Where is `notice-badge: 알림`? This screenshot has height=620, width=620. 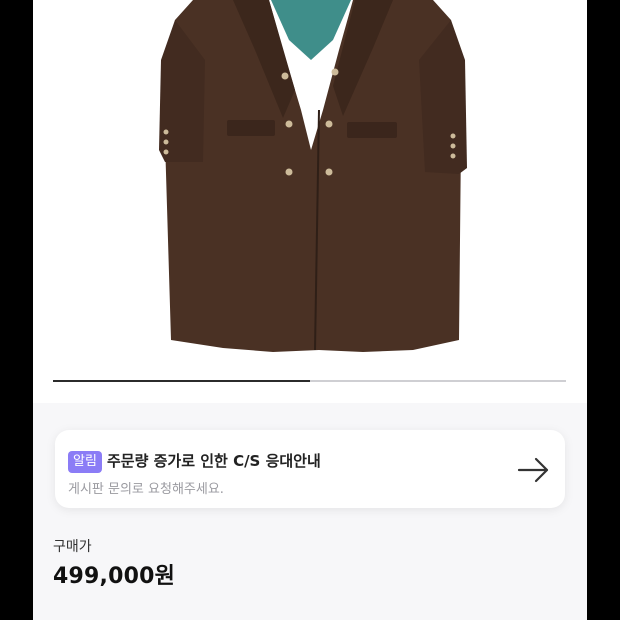 notice-badge: 알림 is located at coordinates (85, 462).